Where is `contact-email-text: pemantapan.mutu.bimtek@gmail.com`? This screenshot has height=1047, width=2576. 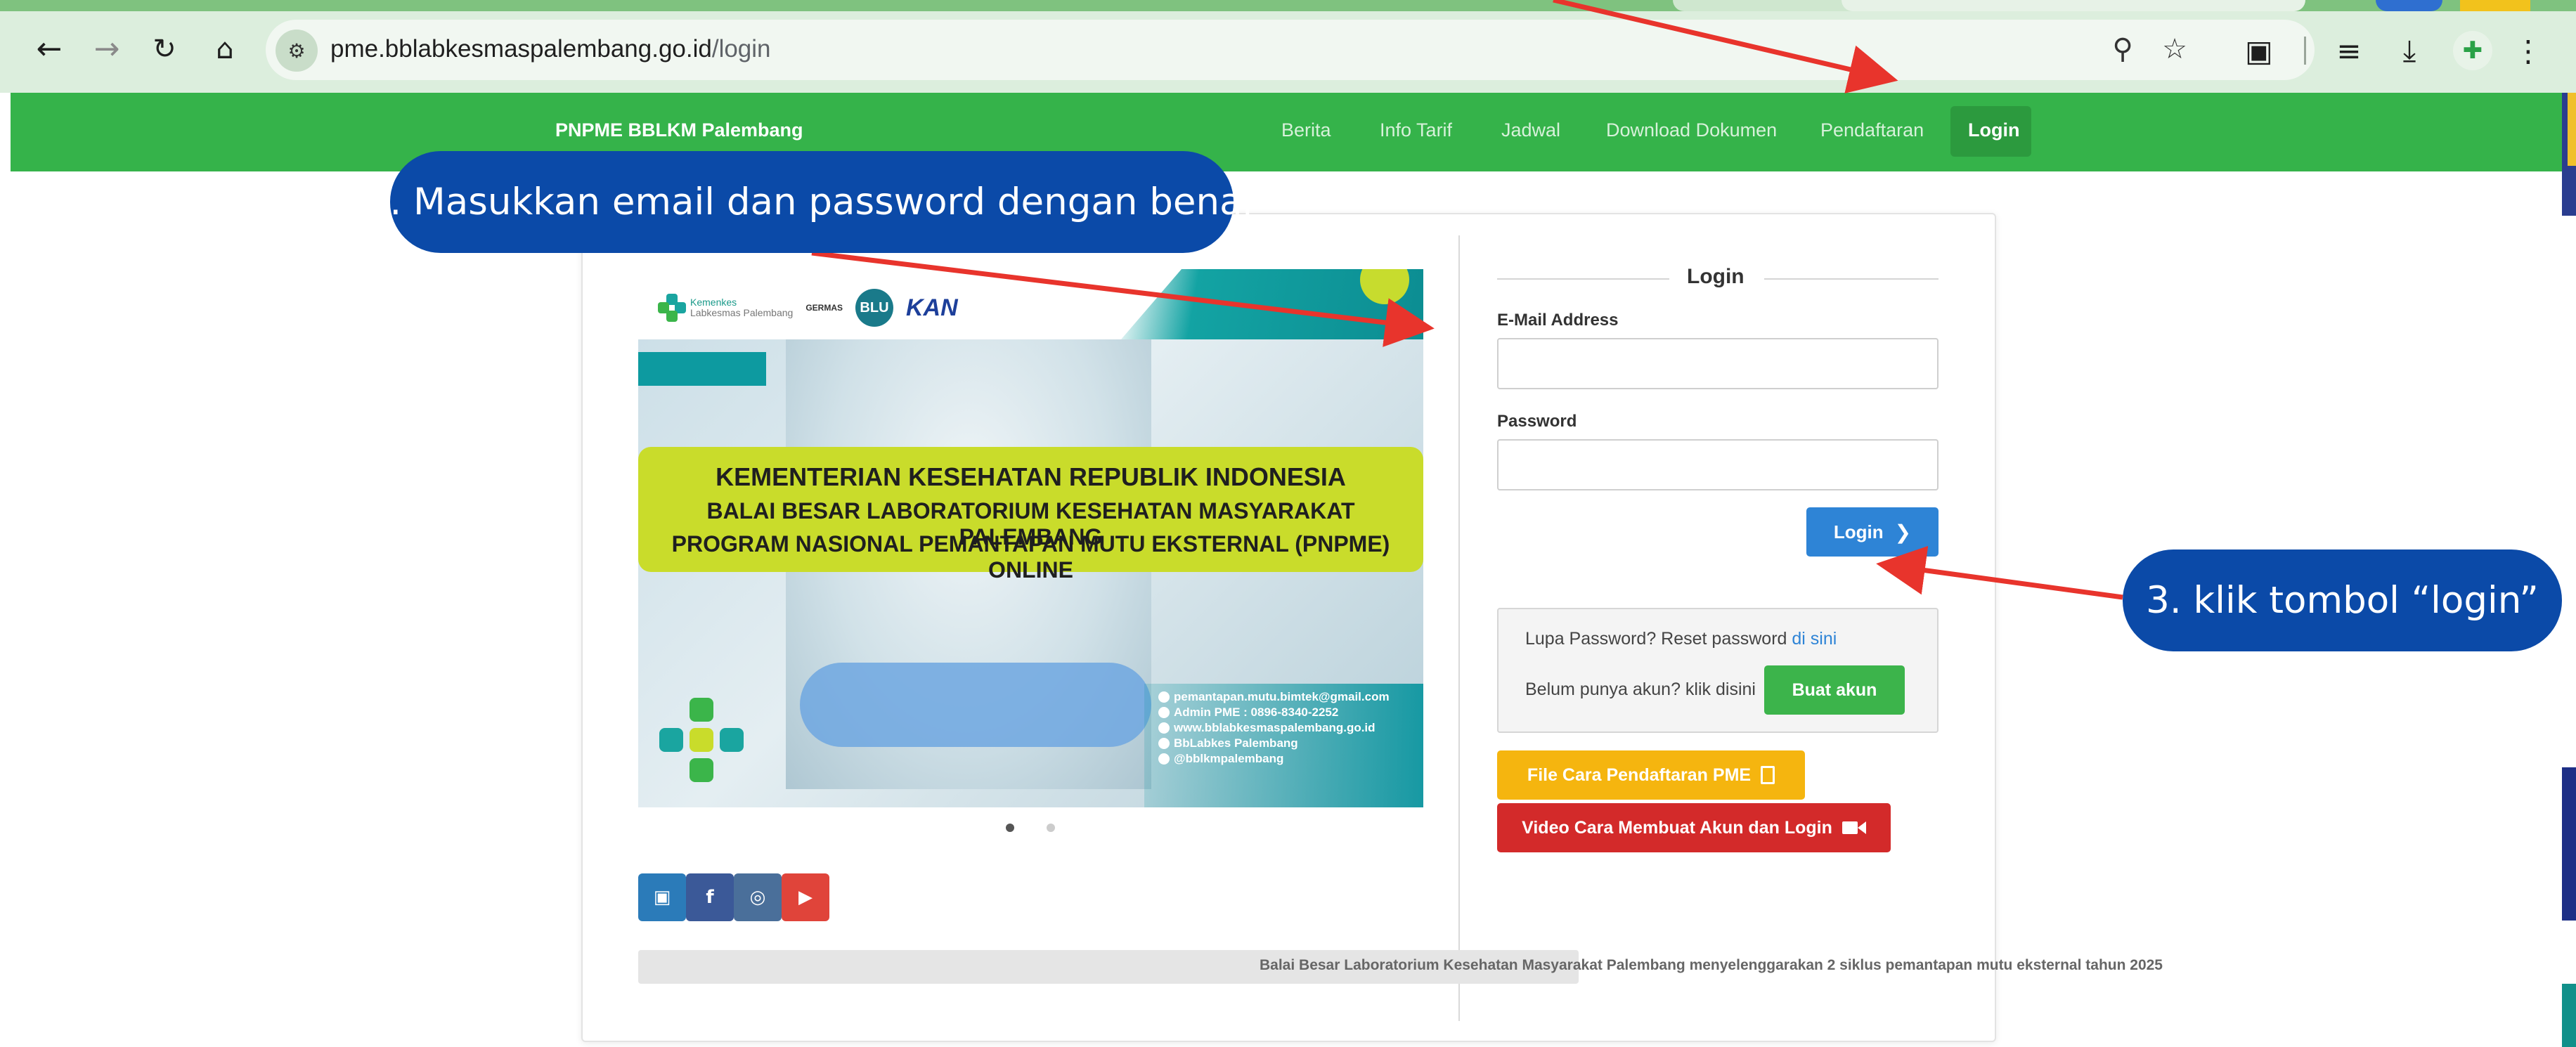
contact-email-text: pemantapan.mutu.bimtek@gmail.com is located at coordinates (1282, 696).